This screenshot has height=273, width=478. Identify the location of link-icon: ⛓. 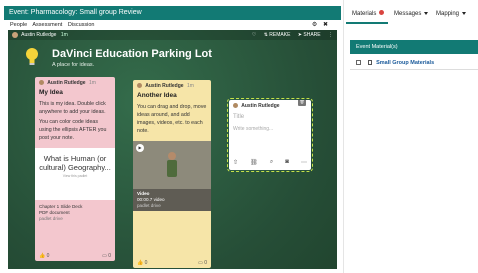
(254, 162).